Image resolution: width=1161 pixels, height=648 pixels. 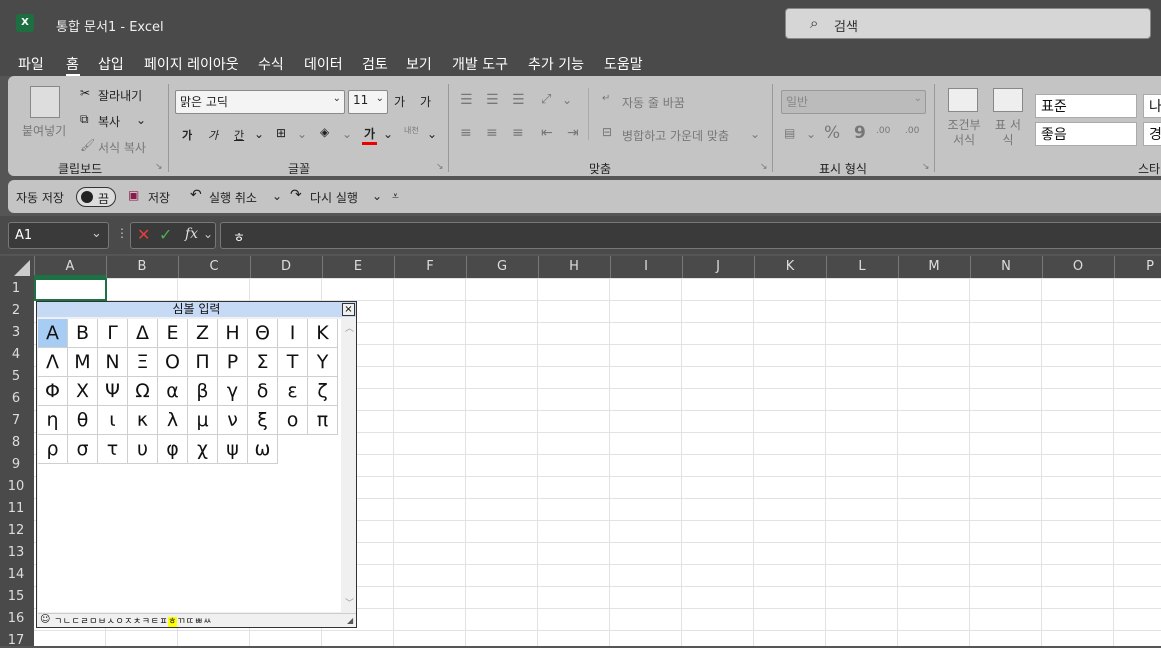 I want to click on align-center-icon: ≡, so click(x=492, y=133).